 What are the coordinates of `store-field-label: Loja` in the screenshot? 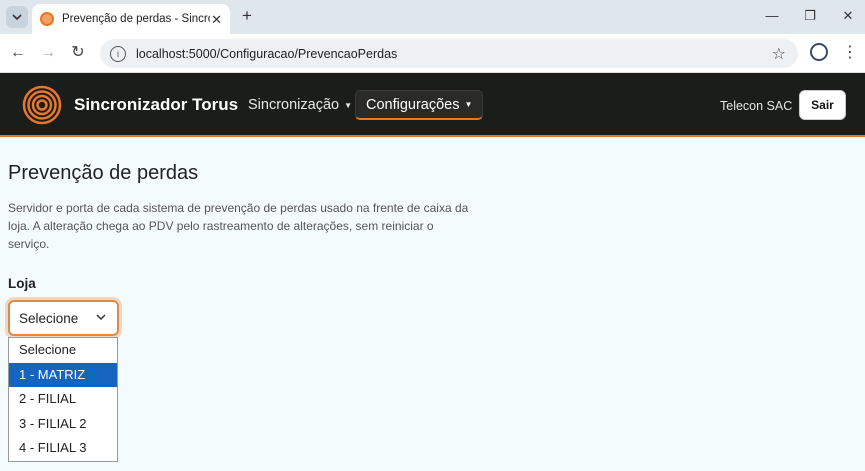 It's located at (22, 283).